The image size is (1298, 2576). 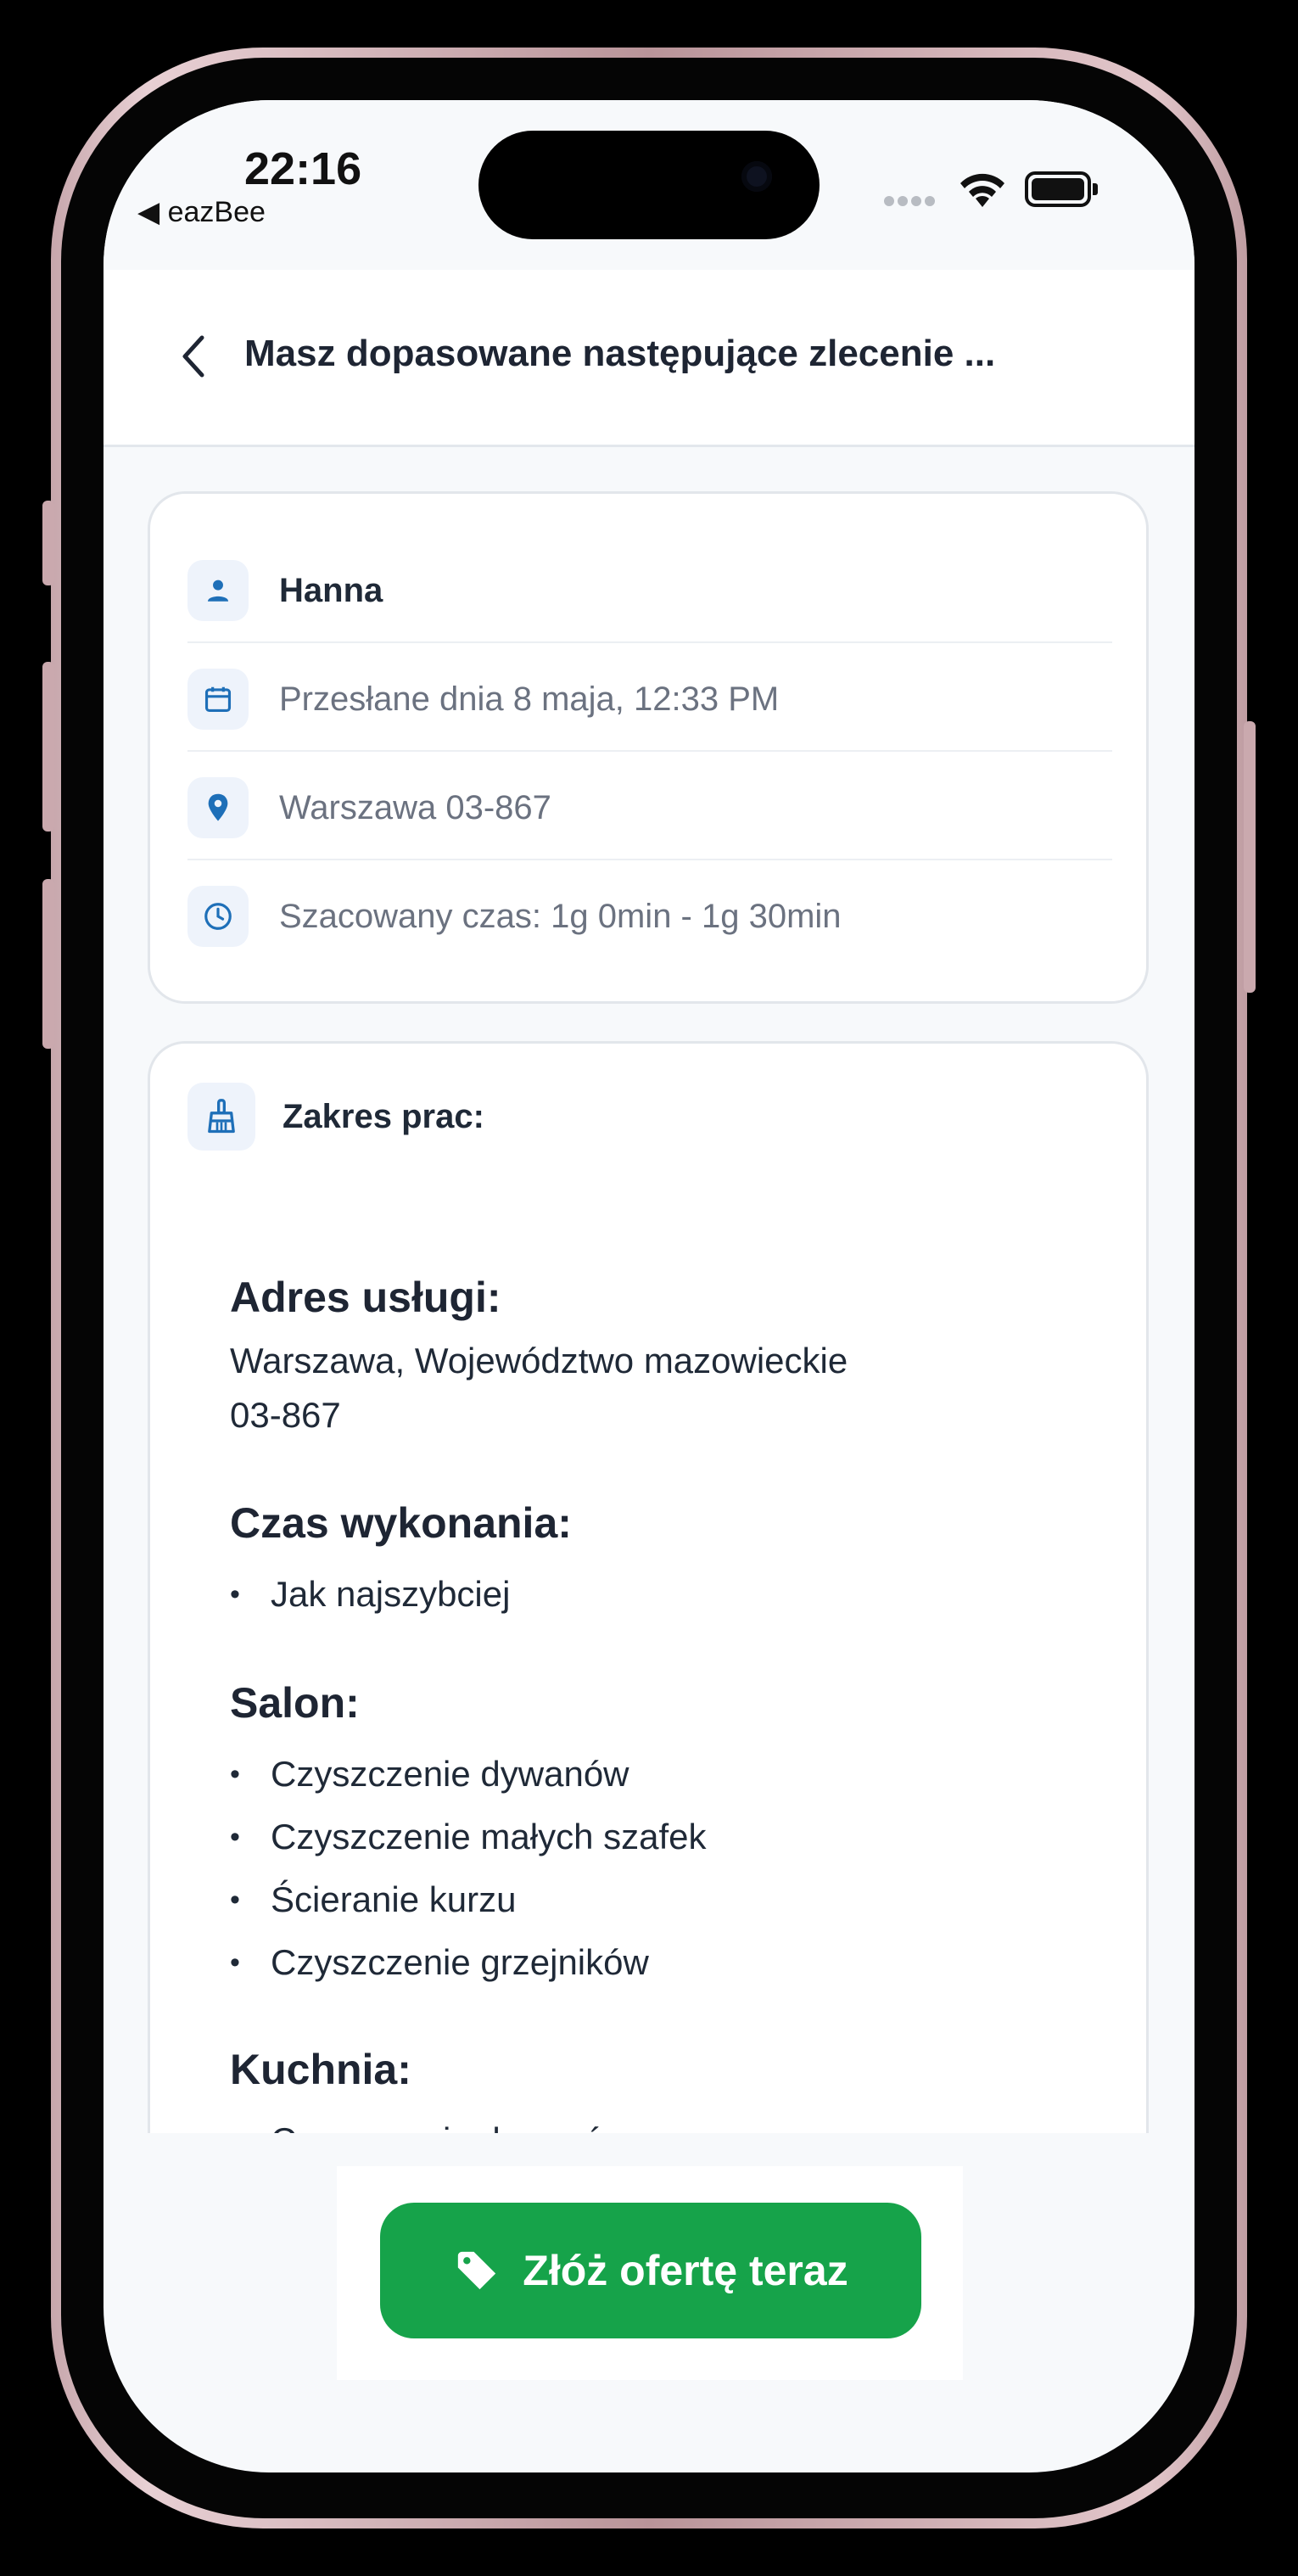 I want to click on estimated-time-text: Szacowany czas: 1g 0min - 1g 30min, so click(x=560, y=916).